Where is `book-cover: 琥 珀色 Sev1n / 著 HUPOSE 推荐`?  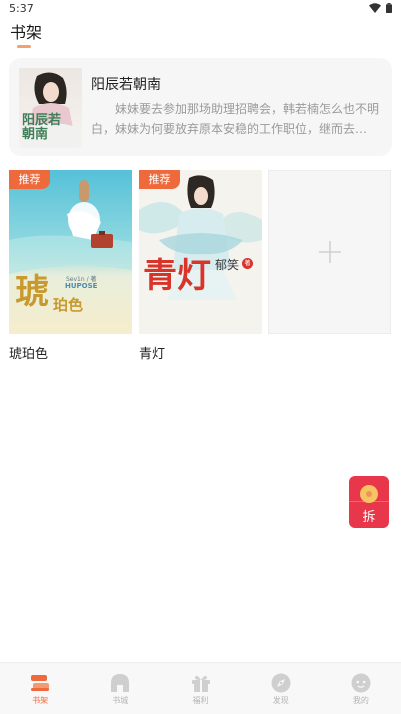 book-cover: 琥 珀色 Sev1n / 著 HUPOSE 推荐 is located at coordinates (70, 252).